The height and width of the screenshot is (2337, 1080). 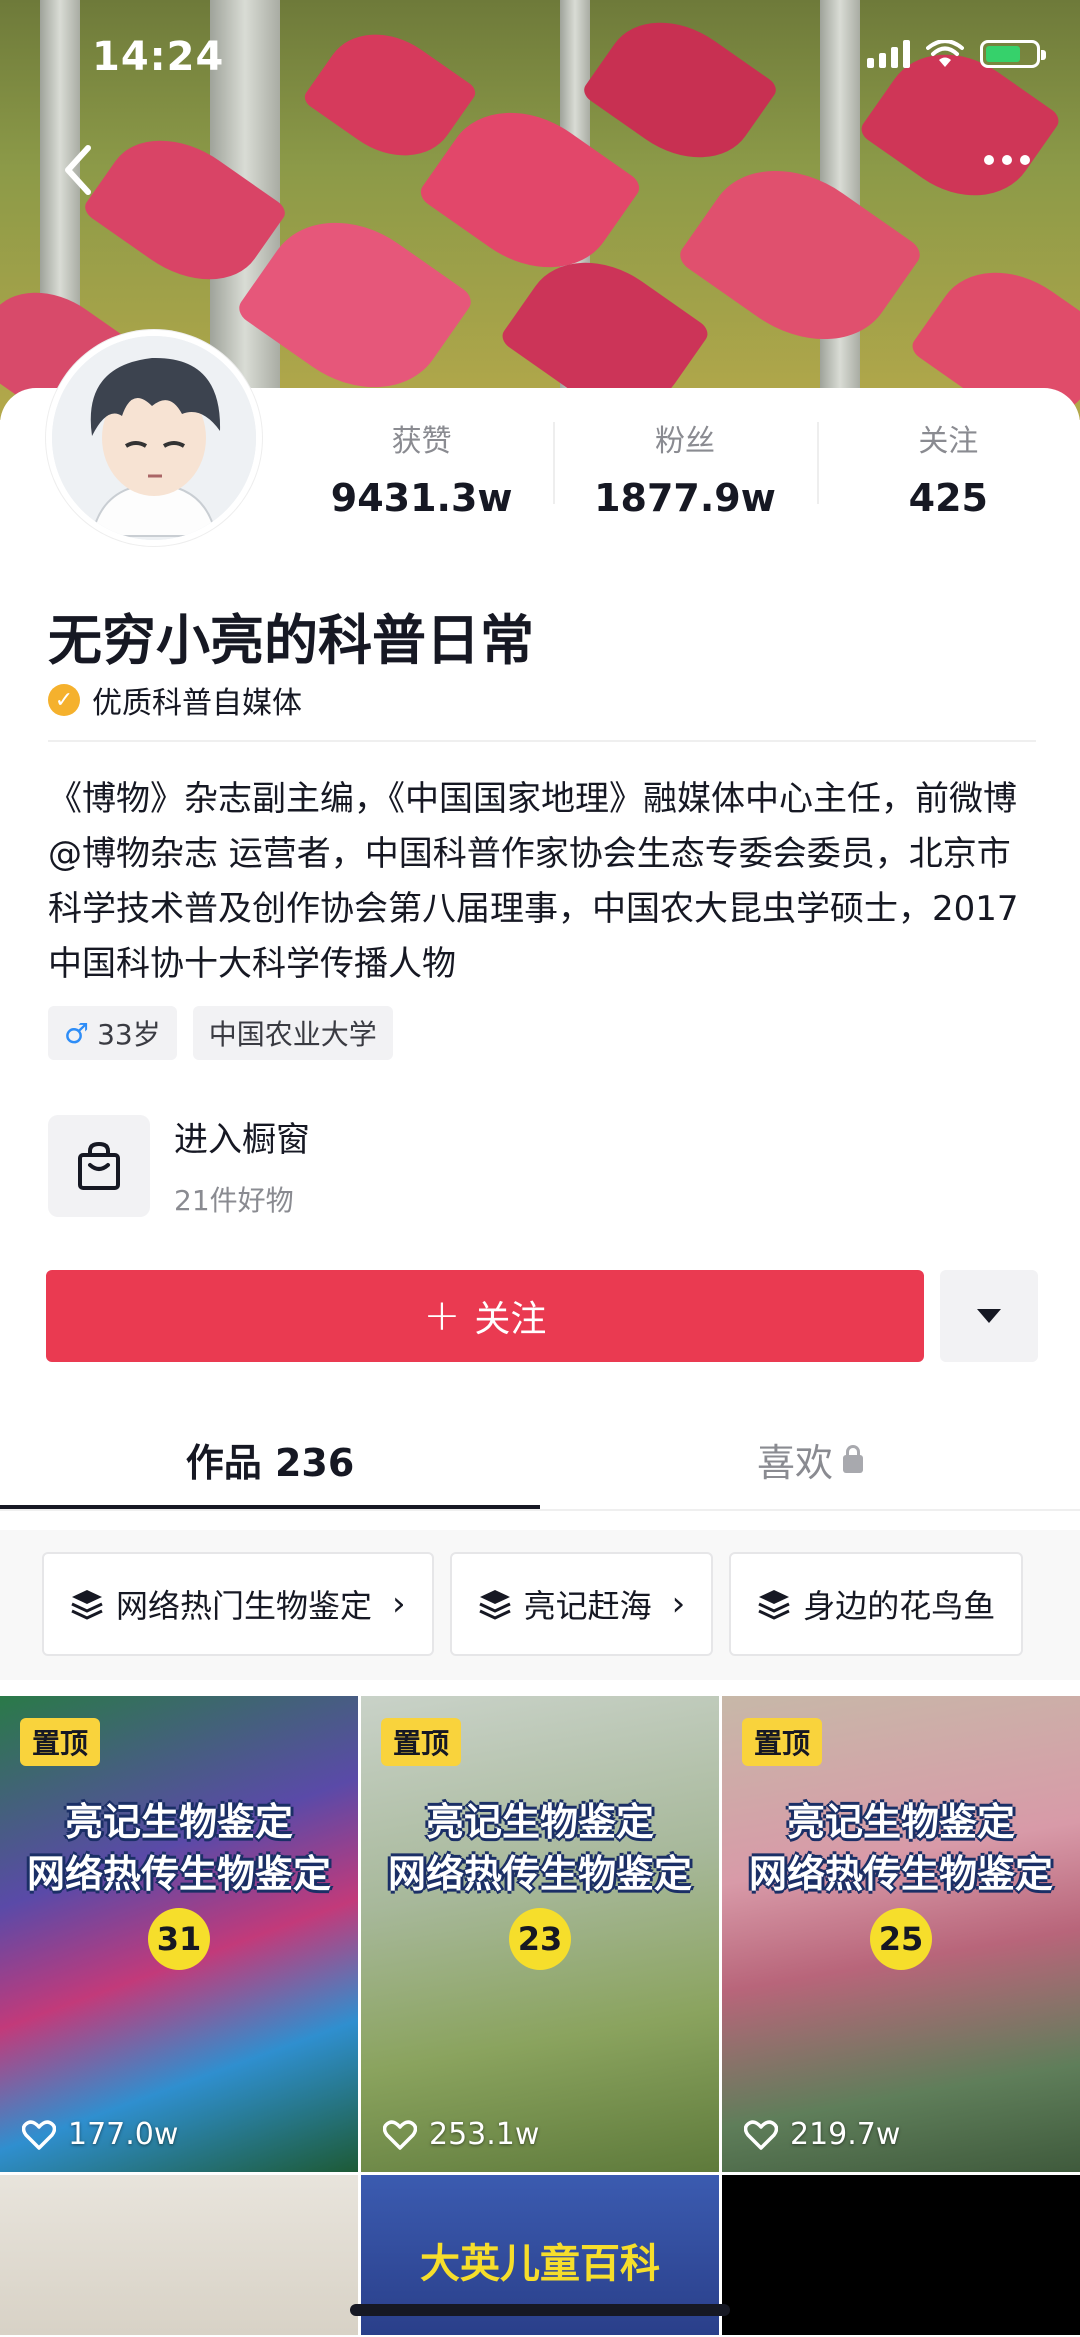 What do you see at coordinates (179, 1165) in the screenshot?
I see `shop-window-entry: 进入橱窗 21件好物` at bounding box center [179, 1165].